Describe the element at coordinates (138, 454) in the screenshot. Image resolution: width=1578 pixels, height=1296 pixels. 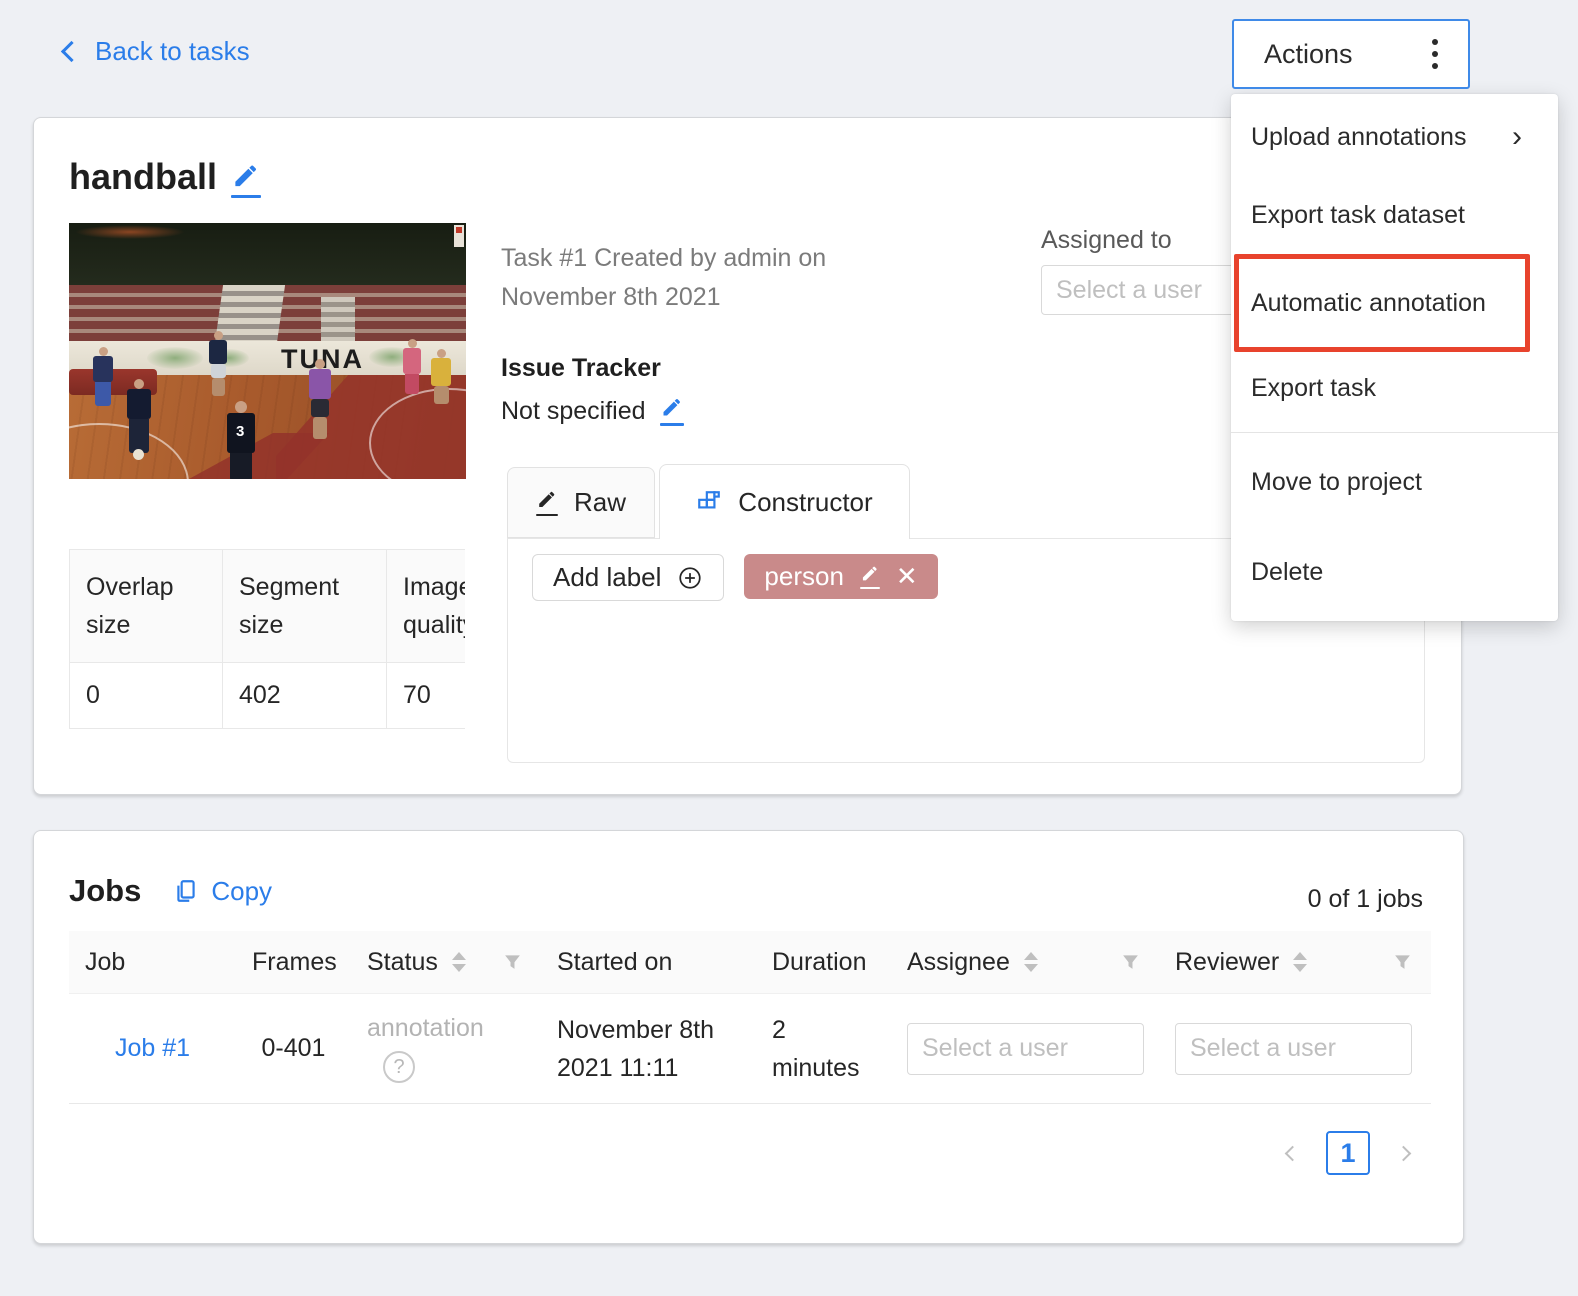
I see `ball` at that location.